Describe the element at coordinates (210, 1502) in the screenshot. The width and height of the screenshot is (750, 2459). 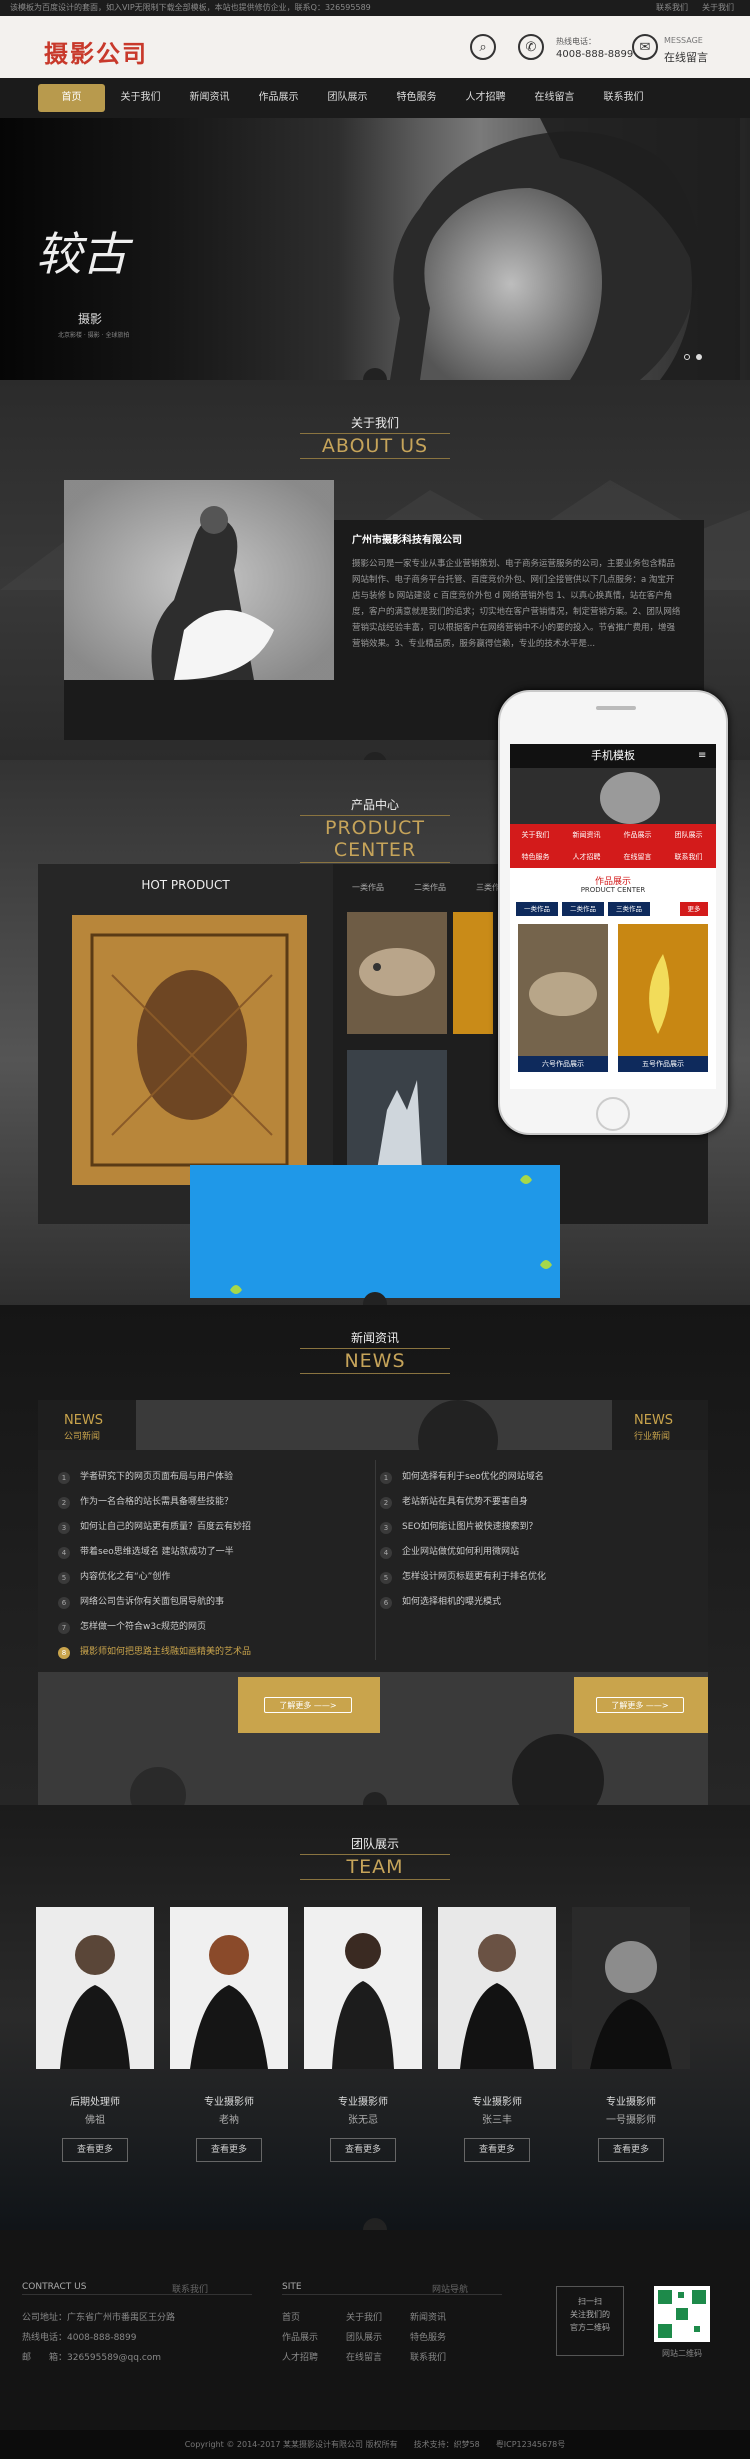
I see `list-item: 2 作为一名合格的站长需具备哪些技能？` at that location.